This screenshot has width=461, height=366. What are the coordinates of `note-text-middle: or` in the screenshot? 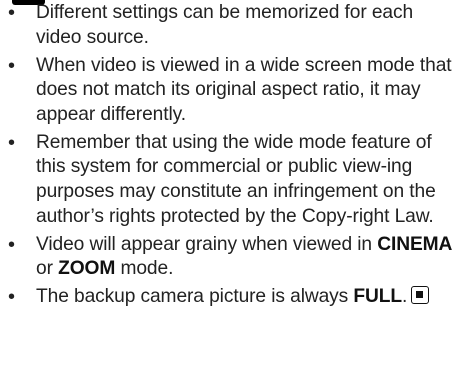 It's located at (47, 269).